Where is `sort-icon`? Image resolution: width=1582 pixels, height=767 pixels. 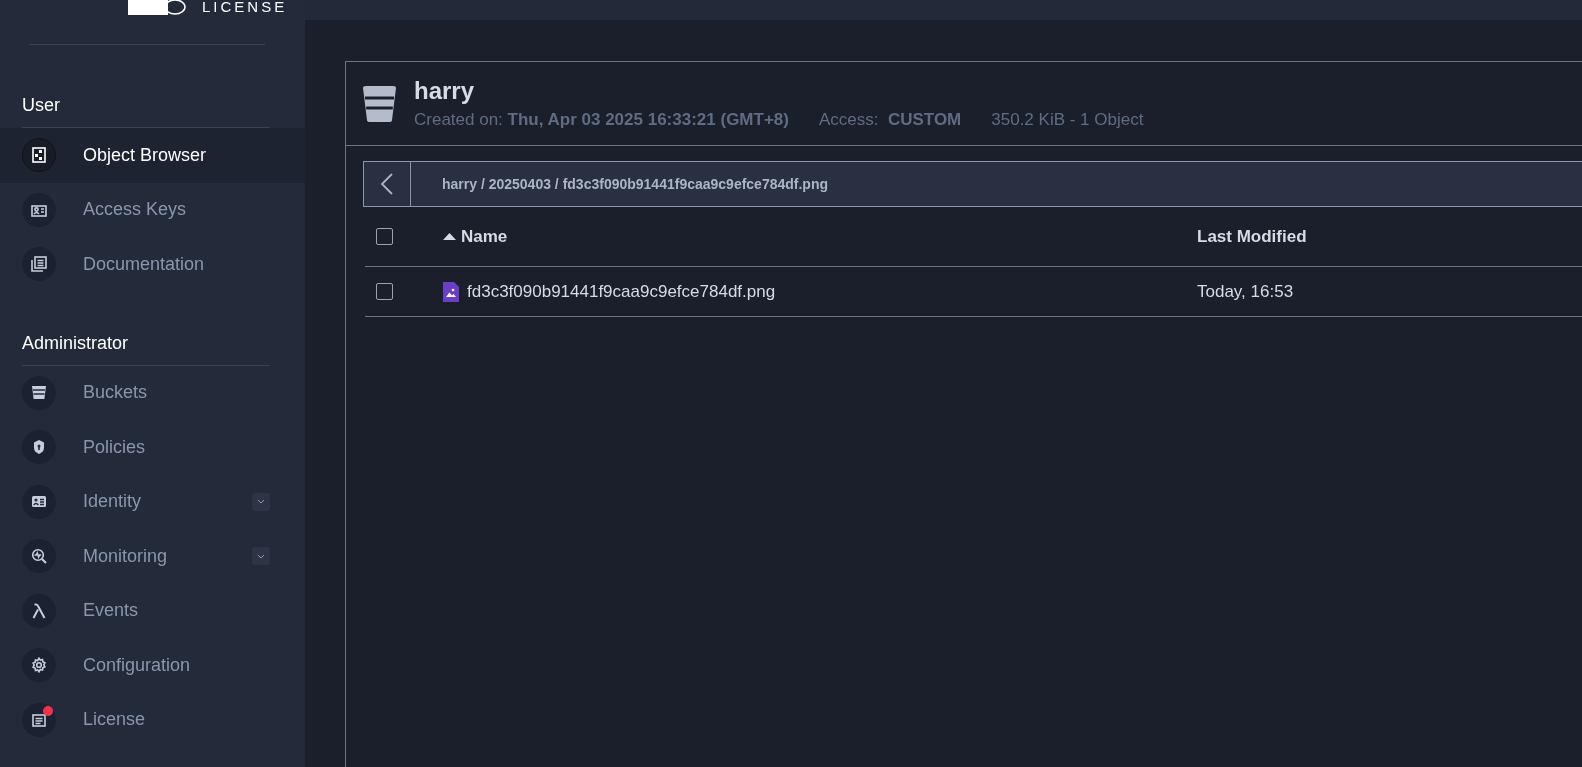
sort-icon is located at coordinates (449, 236).